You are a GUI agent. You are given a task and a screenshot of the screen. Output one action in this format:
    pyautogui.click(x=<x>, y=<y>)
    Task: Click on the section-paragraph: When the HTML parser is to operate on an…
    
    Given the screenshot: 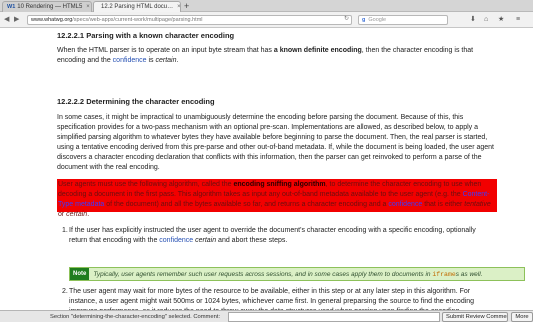 What is the action you would take?
    pyautogui.click(x=277, y=56)
    